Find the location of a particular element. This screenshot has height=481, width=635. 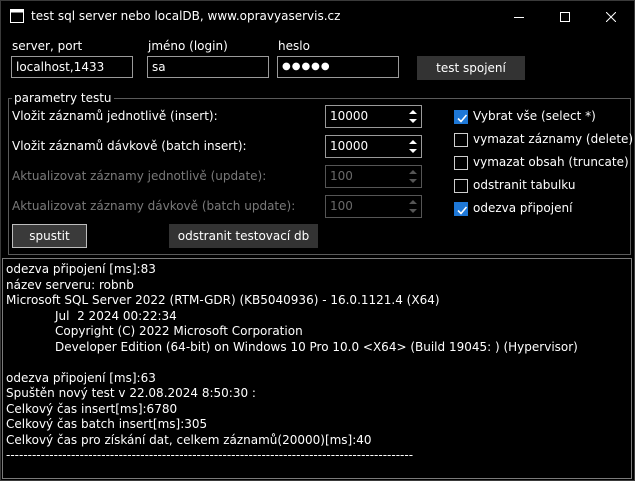

batch-insert-value: 10000 is located at coordinates (349, 146).